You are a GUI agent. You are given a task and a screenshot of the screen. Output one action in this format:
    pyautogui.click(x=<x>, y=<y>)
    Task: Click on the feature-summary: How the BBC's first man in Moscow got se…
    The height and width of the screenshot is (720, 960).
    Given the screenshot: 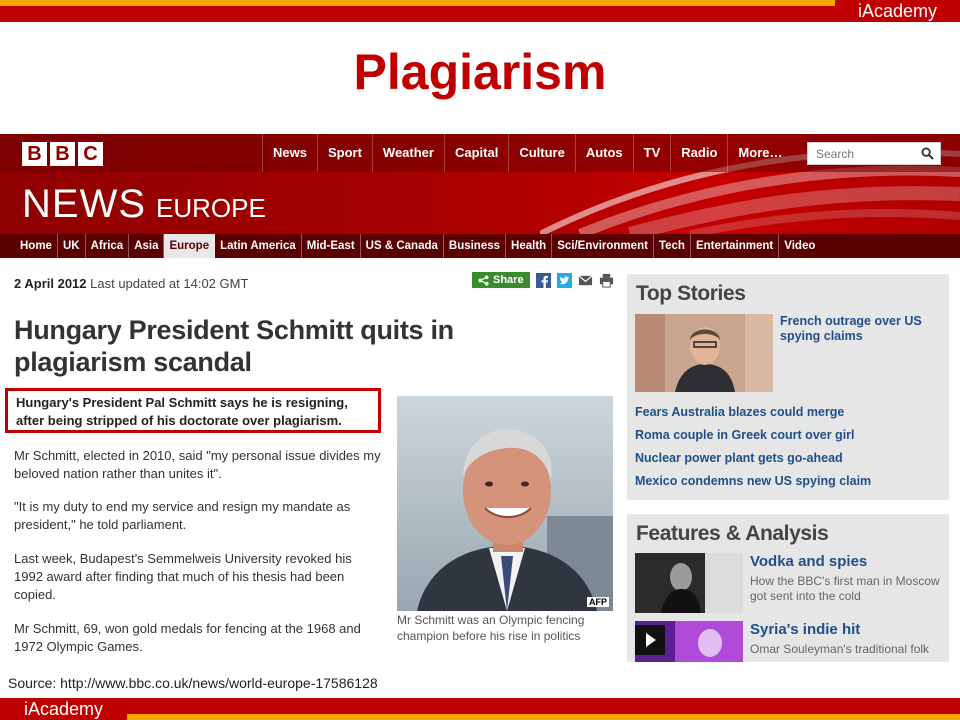 What is the action you would take?
    pyautogui.click(x=845, y=588)
    